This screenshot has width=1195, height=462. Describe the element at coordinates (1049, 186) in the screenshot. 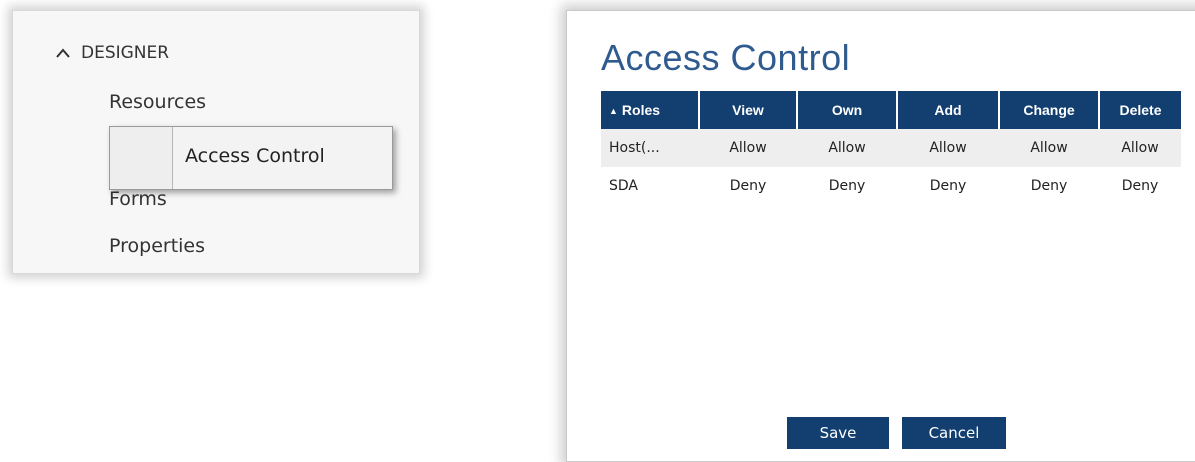

I see `cell-change: Deny` at that location.